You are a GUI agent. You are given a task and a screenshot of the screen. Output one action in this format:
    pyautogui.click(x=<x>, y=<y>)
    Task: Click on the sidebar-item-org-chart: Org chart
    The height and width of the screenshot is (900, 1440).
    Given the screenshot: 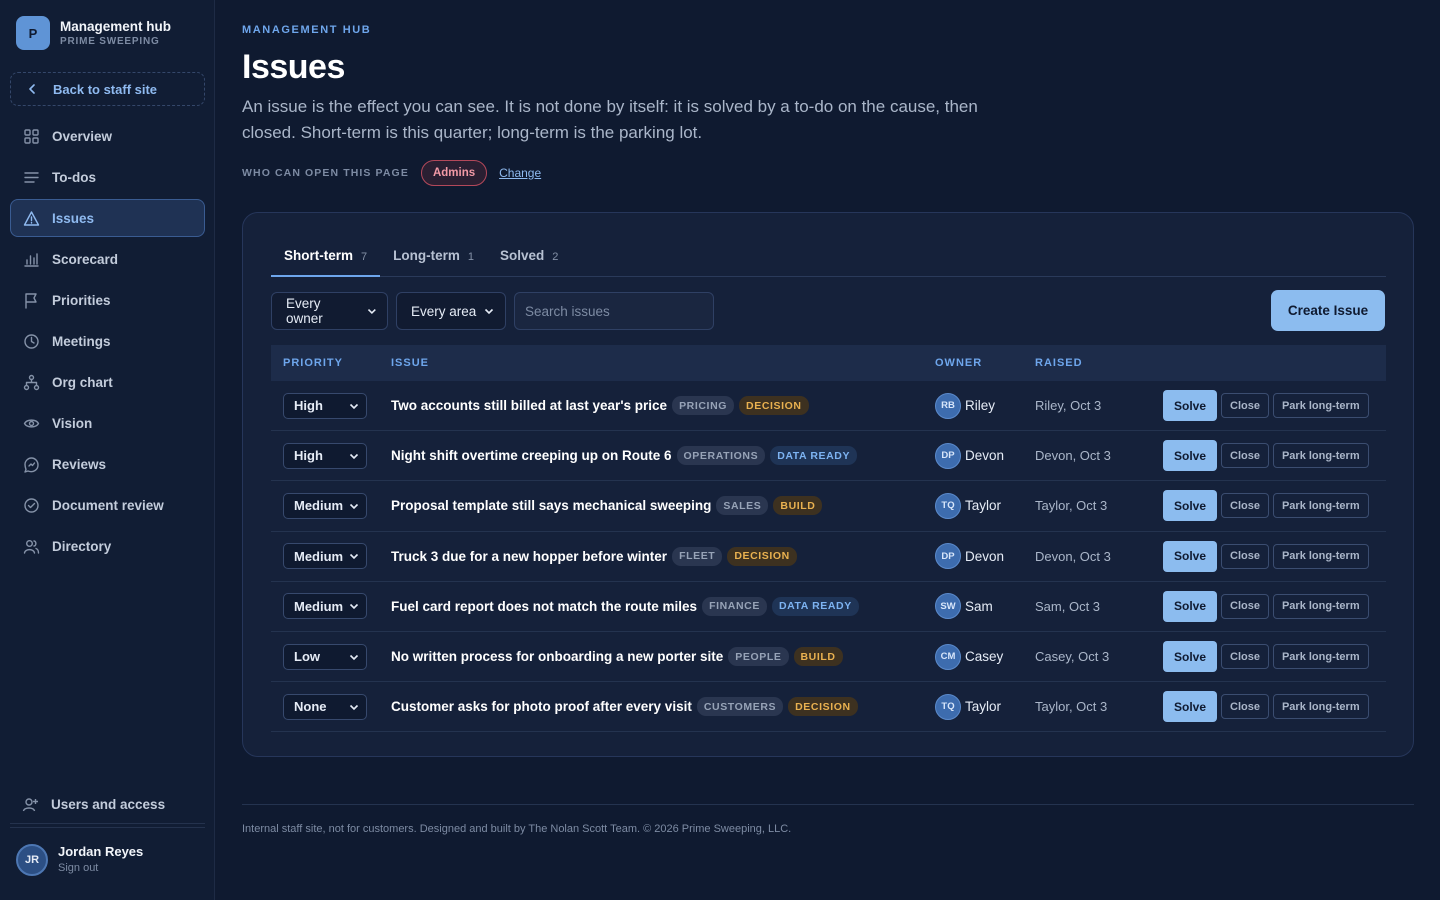 What is the action you would take?
    pyautogui.click(x=107, y=382)
    